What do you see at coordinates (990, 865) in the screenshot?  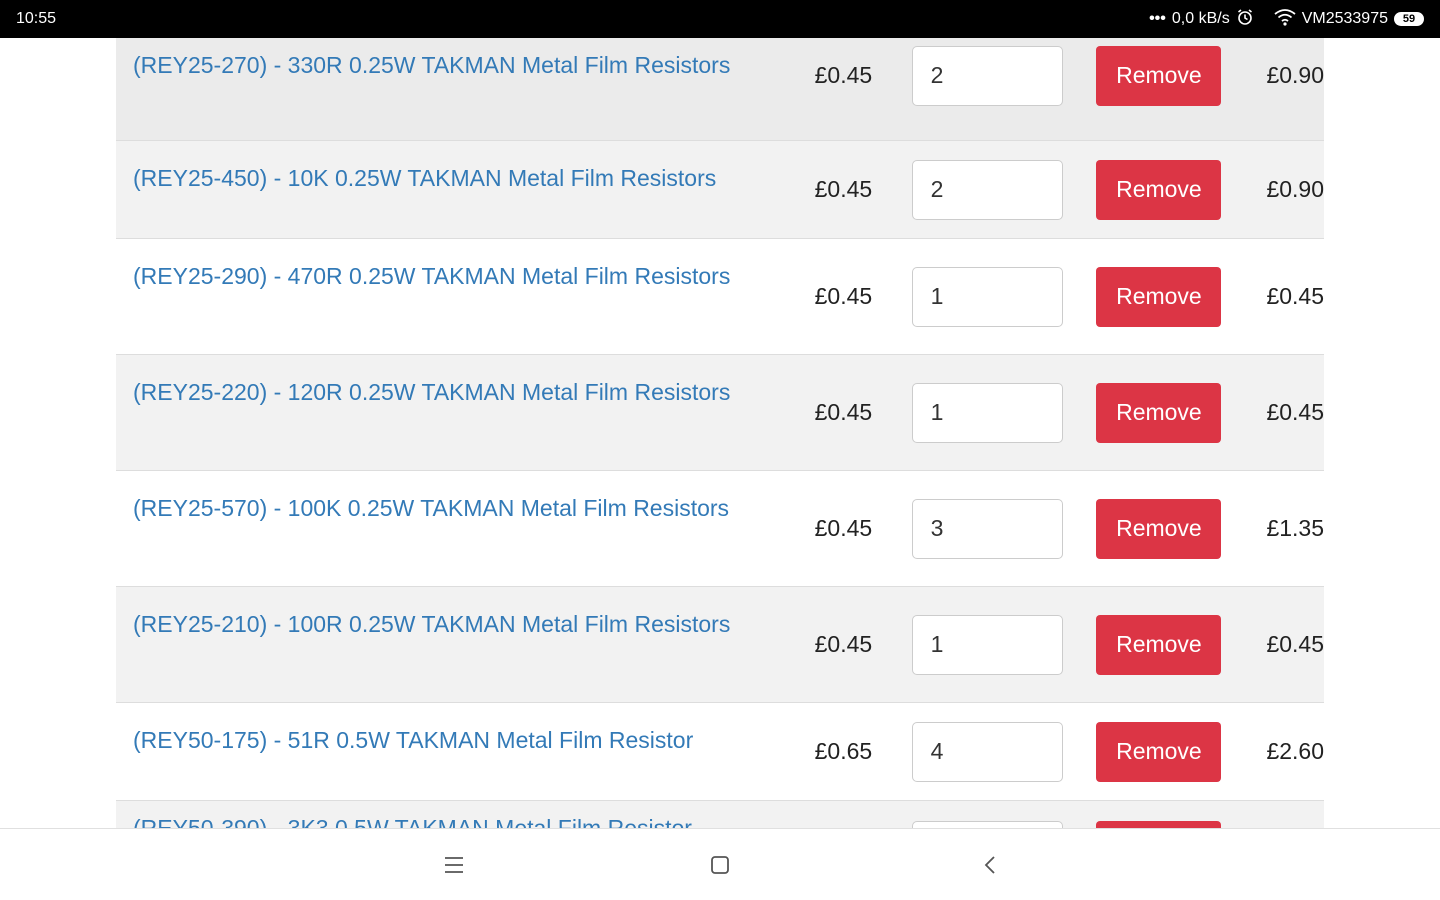 I see `back-chevron-icon` at bounding box center [990, 865].